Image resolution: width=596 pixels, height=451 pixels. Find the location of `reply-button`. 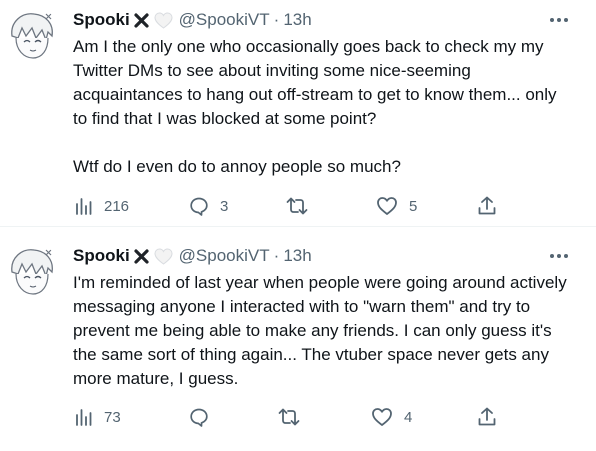

reply-button is located at coordinates (199, 417).